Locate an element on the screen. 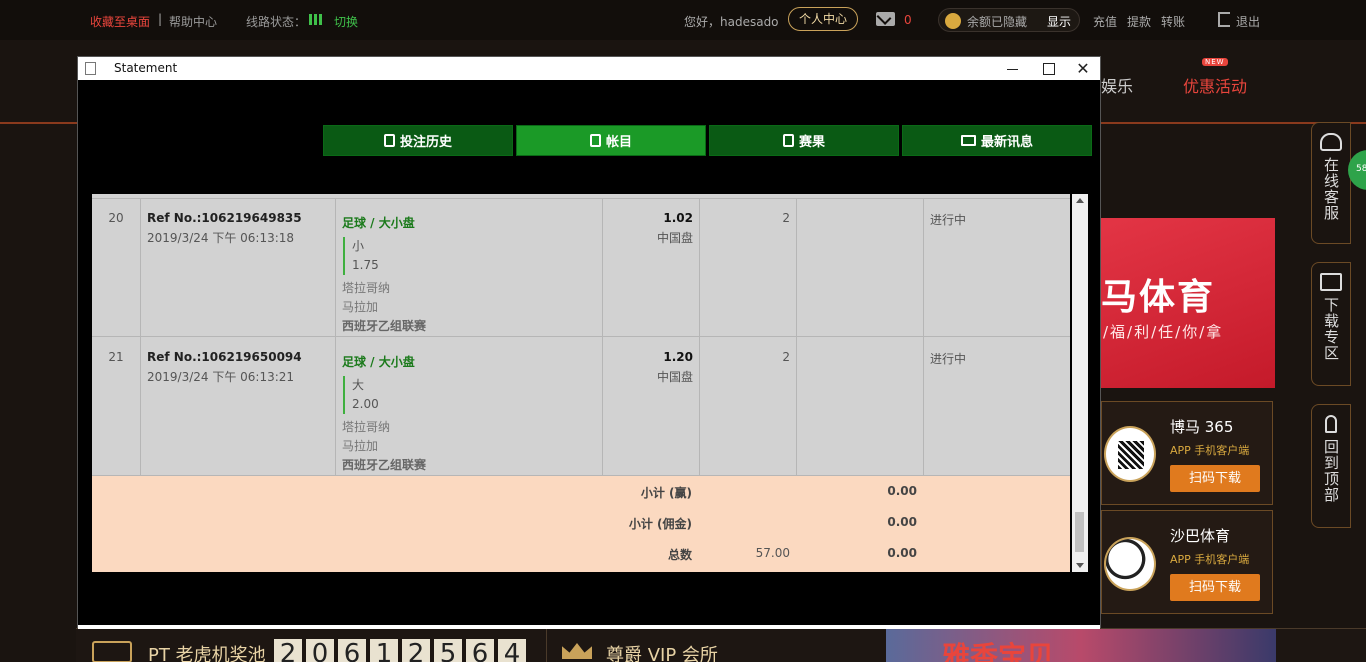  scroll-up-arrow-icon is located at coordinates (1080, 200).